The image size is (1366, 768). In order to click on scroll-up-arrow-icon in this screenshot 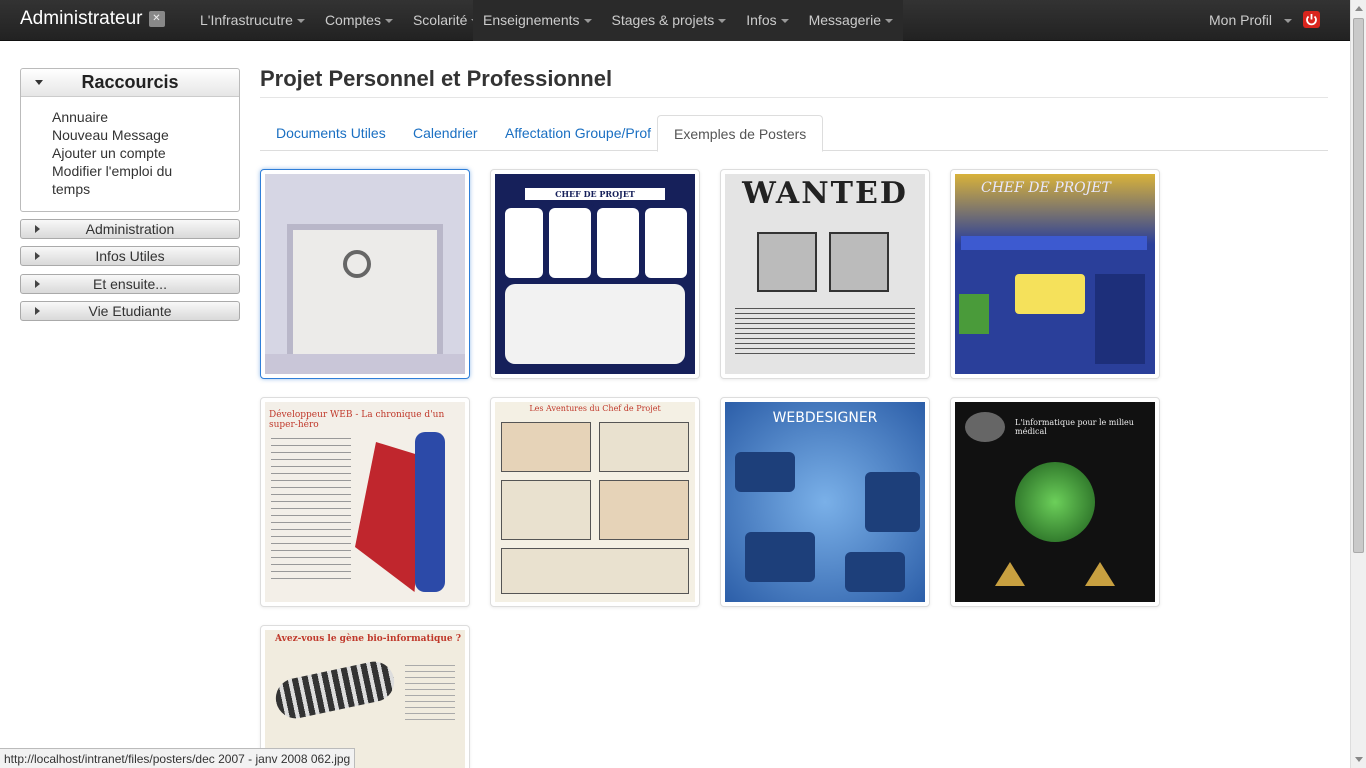, I will do `click(1359, 8)`.